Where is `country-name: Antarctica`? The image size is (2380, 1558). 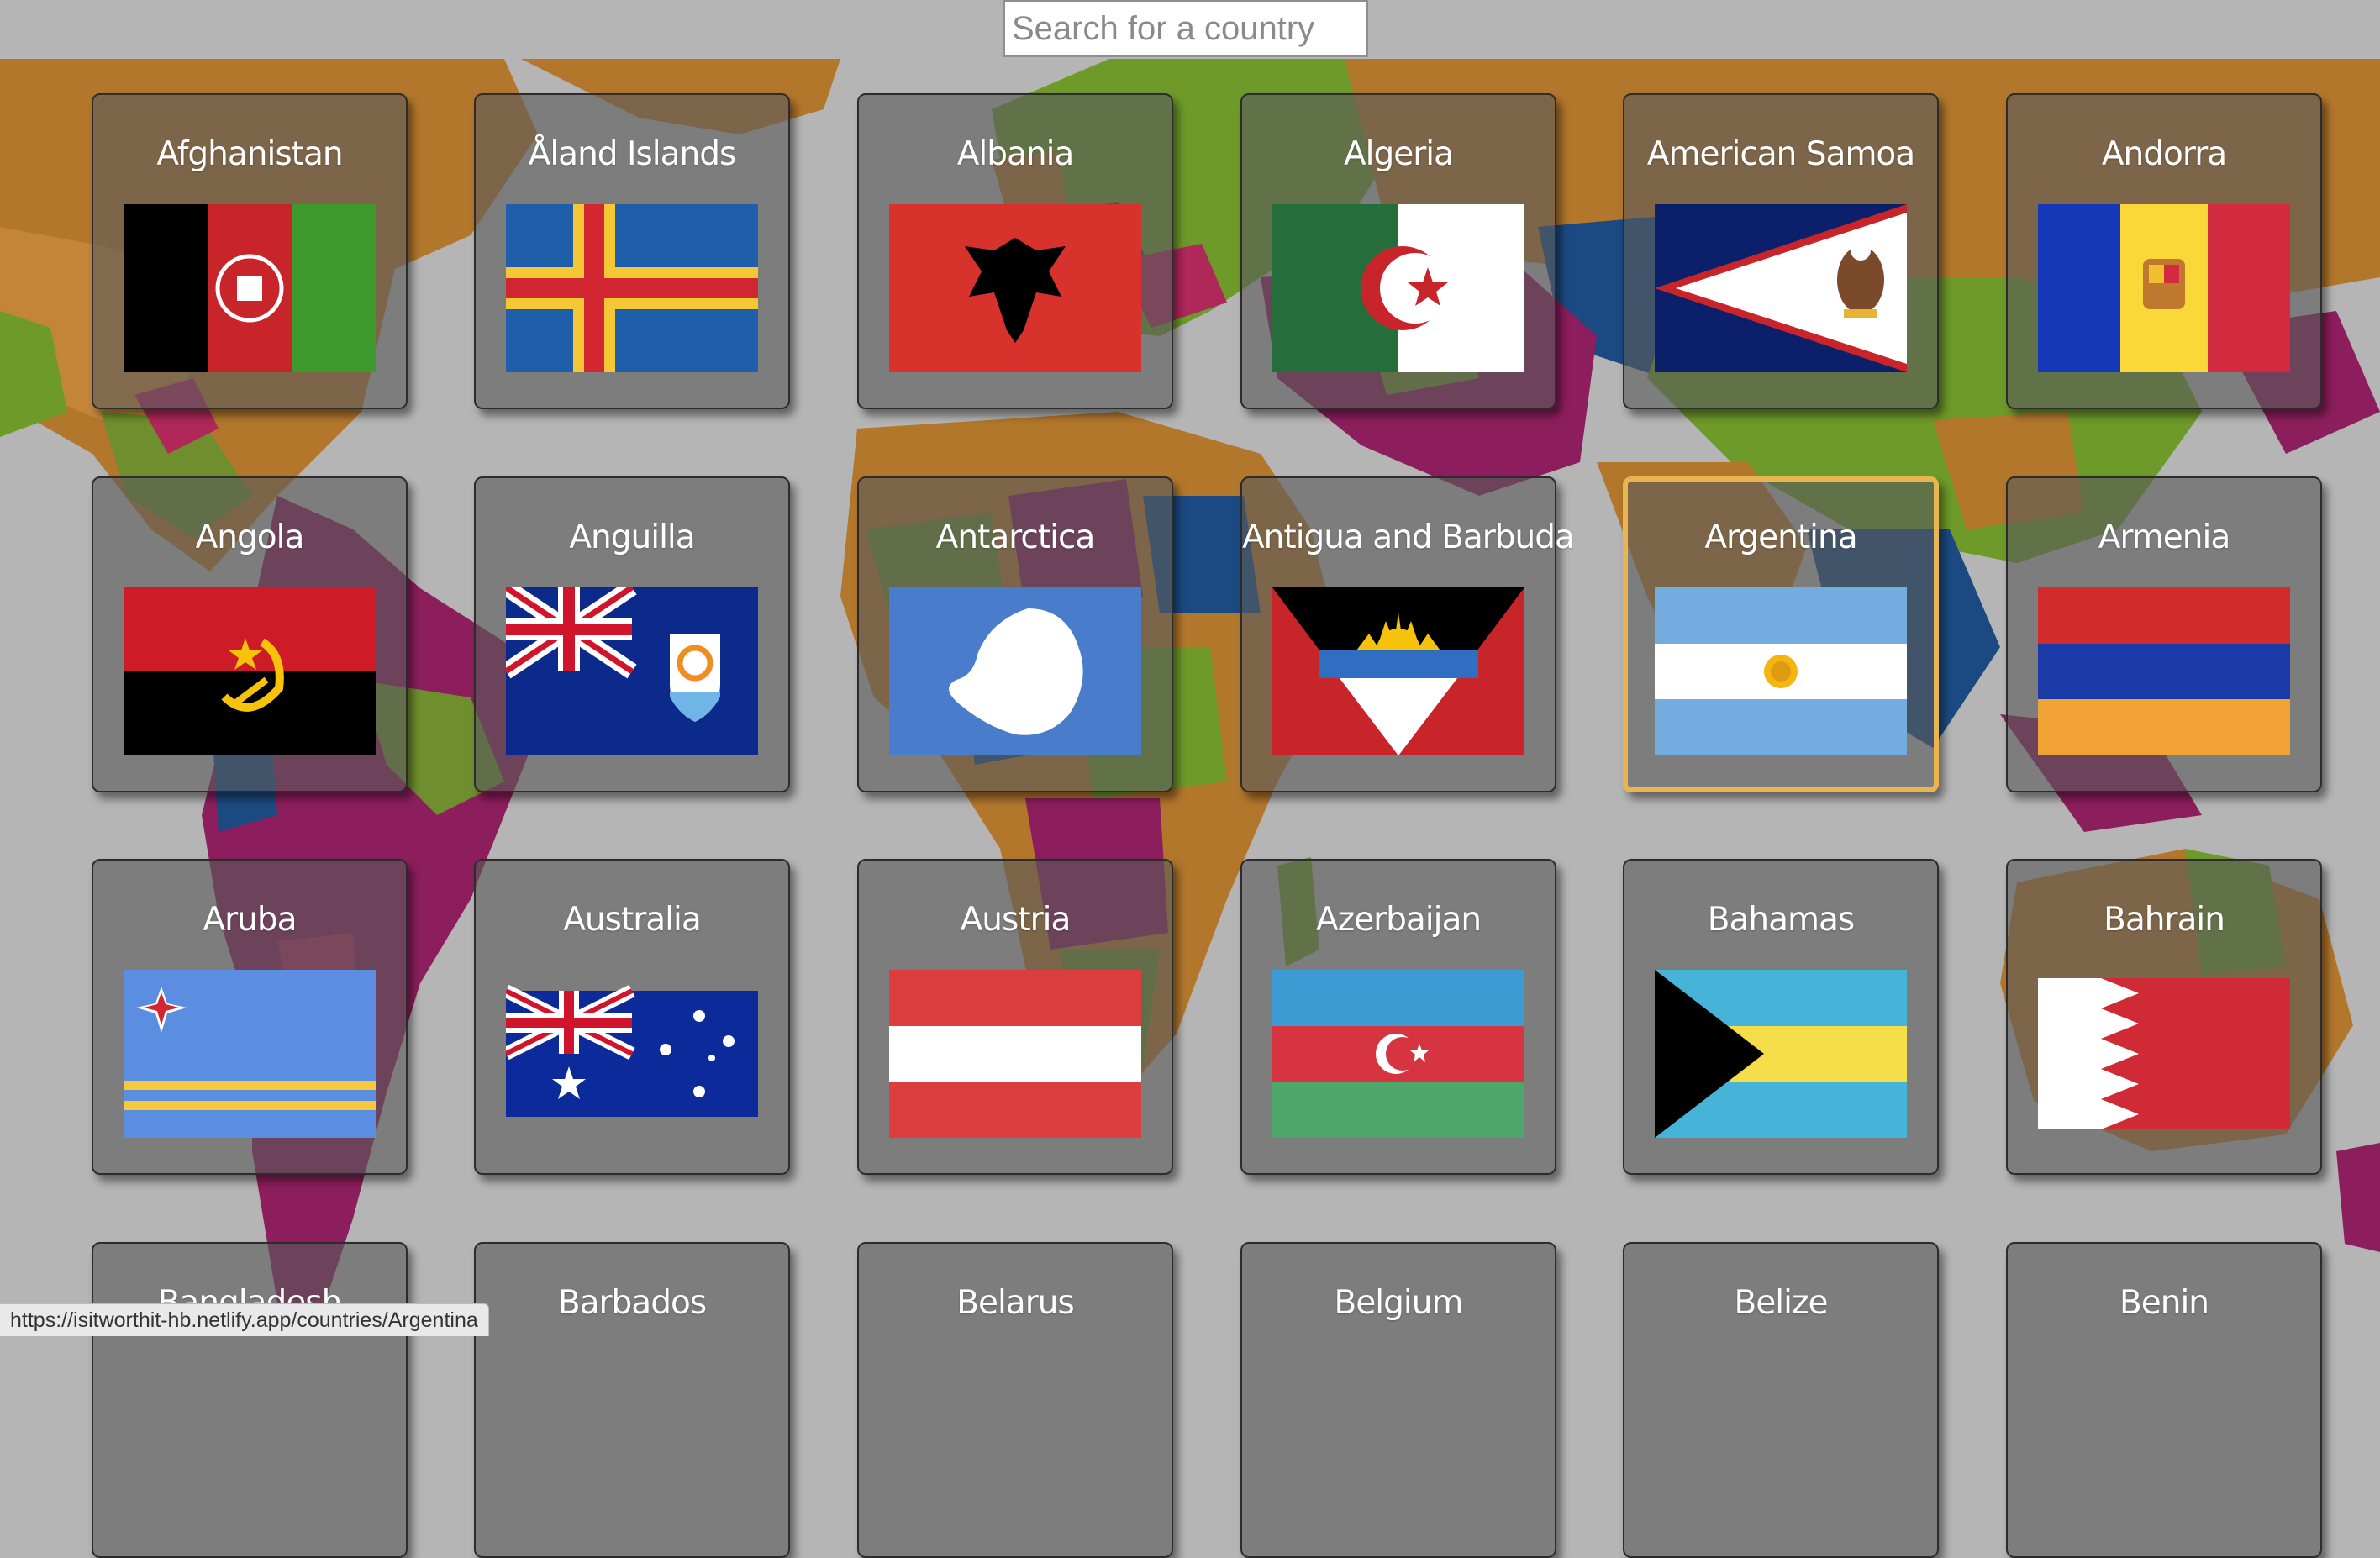 country-name: Antarctica is located at coordinates (1016, 537).